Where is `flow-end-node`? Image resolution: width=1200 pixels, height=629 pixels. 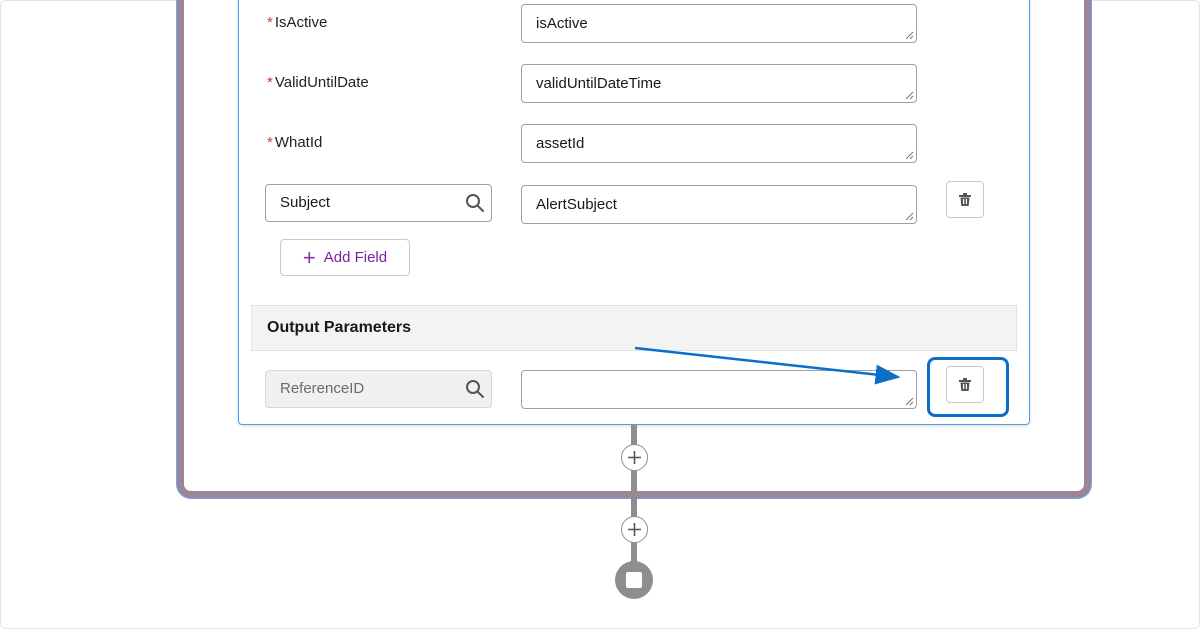
flow-end-node is located at coordinates (634, 580).